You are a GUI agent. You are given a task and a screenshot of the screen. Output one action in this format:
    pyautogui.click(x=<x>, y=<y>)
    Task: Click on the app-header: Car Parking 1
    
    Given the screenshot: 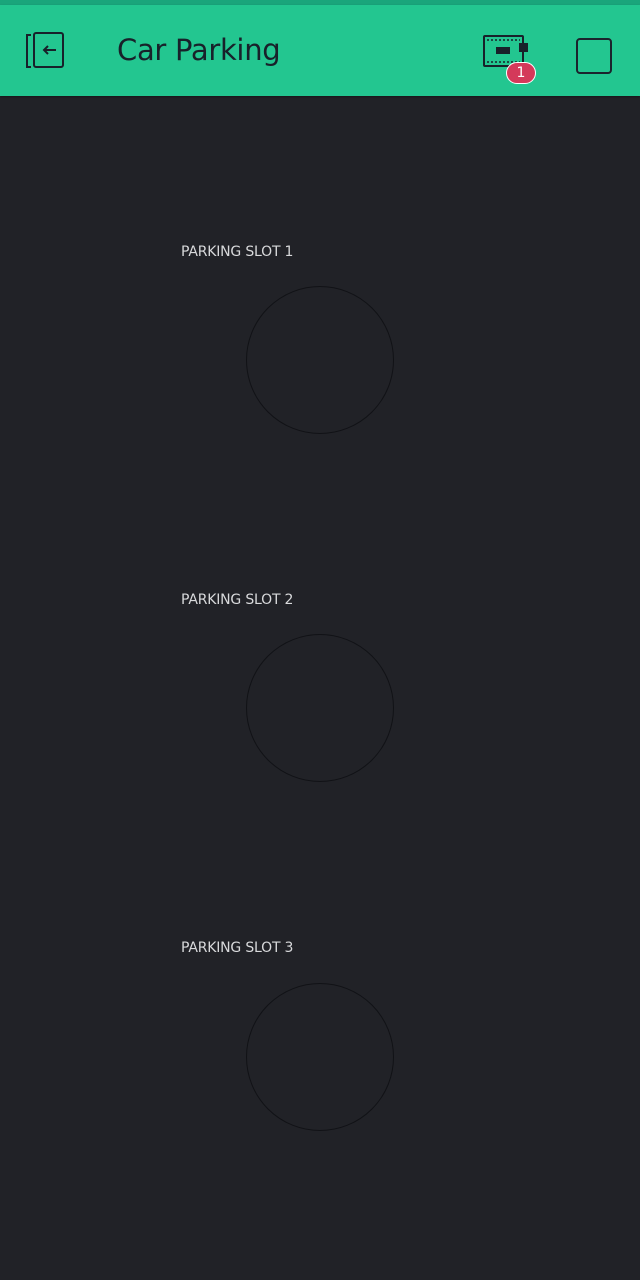 What is the action you would take?
    pyautogui.click(x=320, y=50)
    